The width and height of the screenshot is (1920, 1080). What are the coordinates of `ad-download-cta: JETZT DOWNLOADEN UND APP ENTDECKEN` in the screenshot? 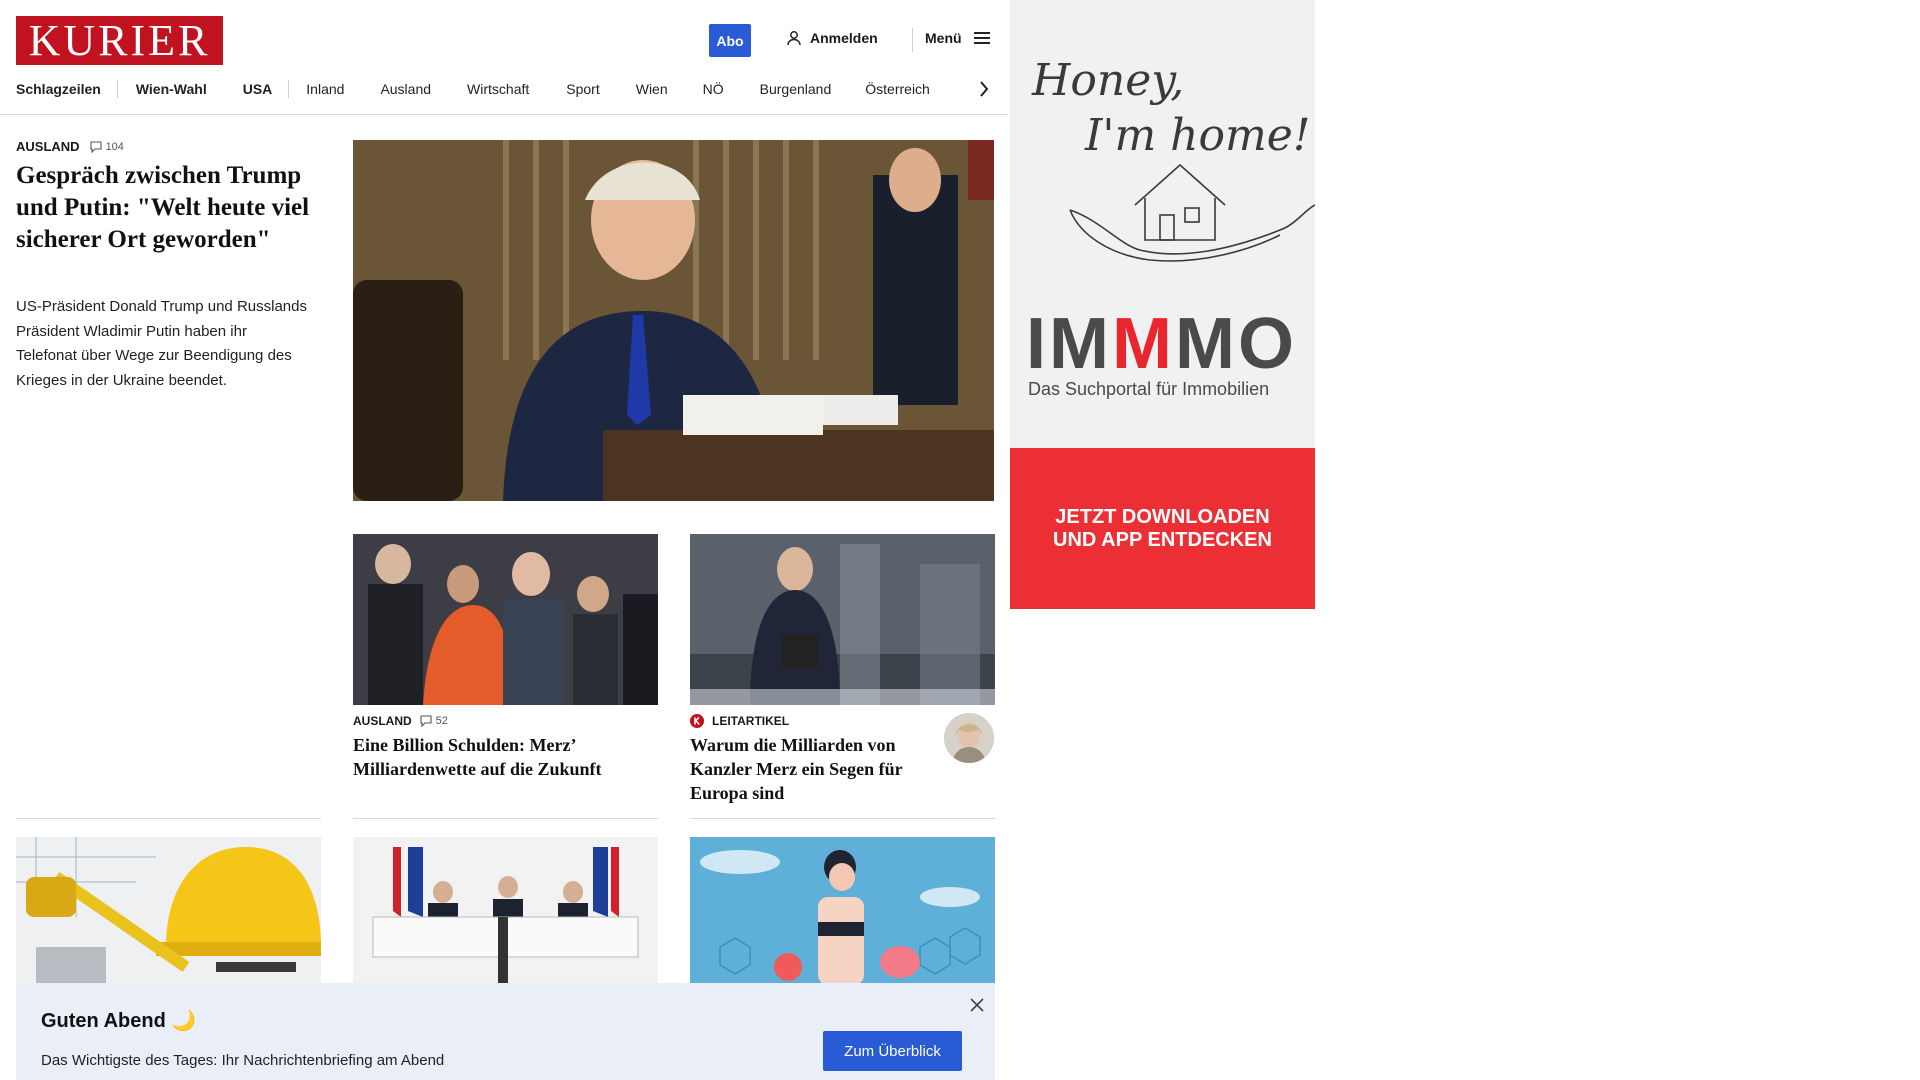 It's located at (1162, 528).